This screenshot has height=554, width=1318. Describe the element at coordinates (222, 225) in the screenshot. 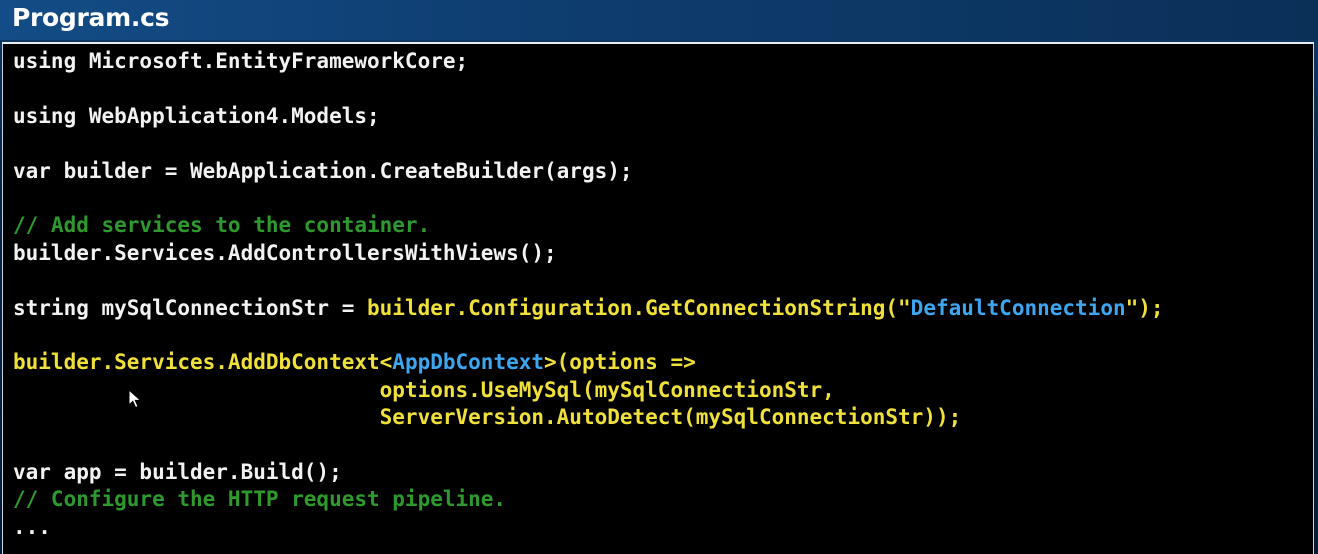

I see `code-token: // Add services to the container.` at that location.